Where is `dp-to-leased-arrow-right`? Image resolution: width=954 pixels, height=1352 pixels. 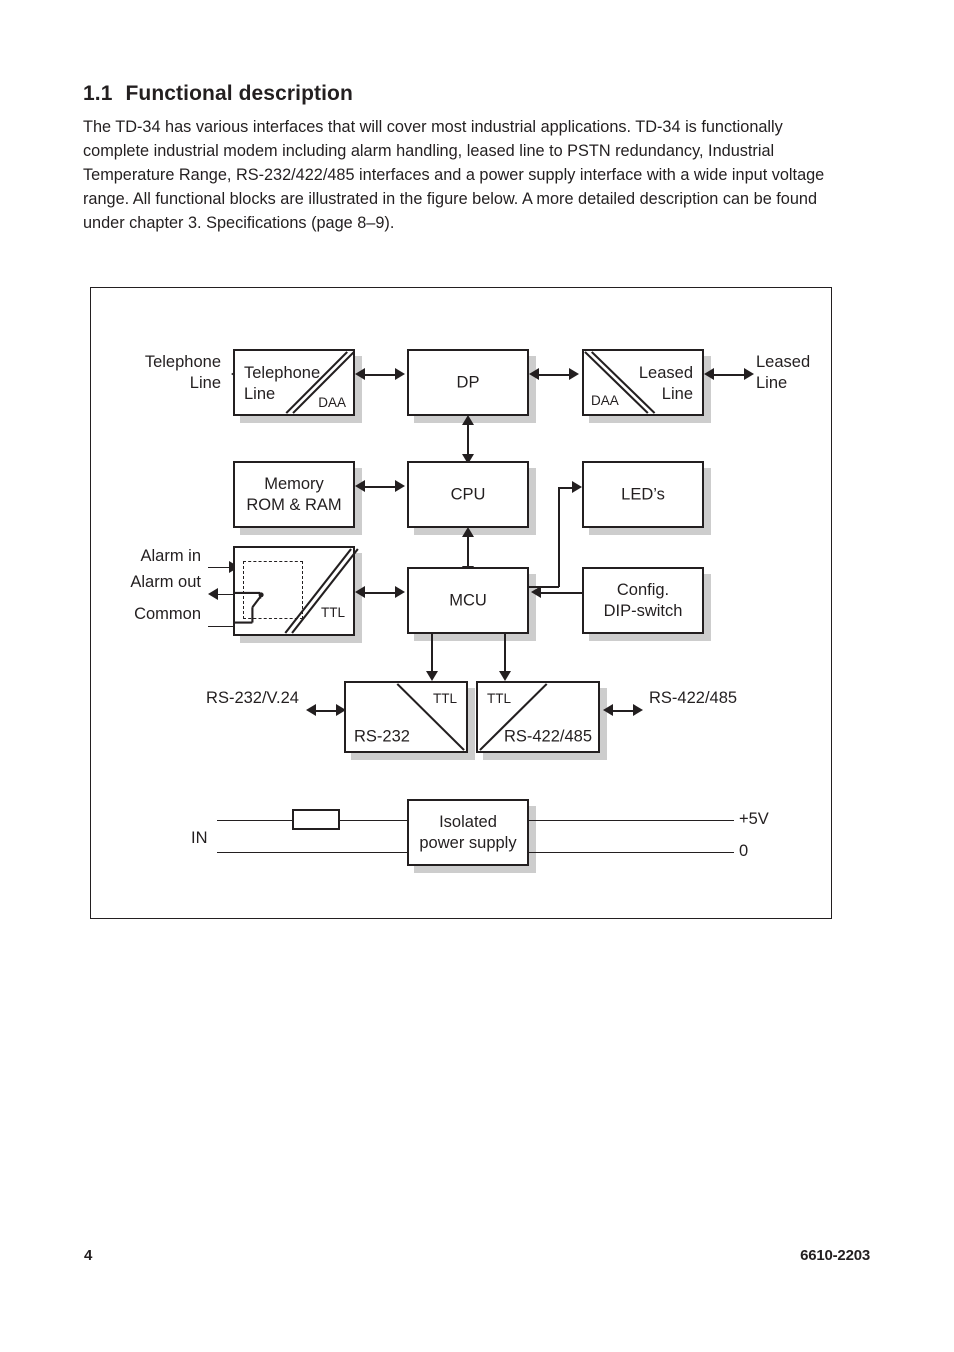 dp-to-leased-arrow-right is located at coordinates (574, 374).